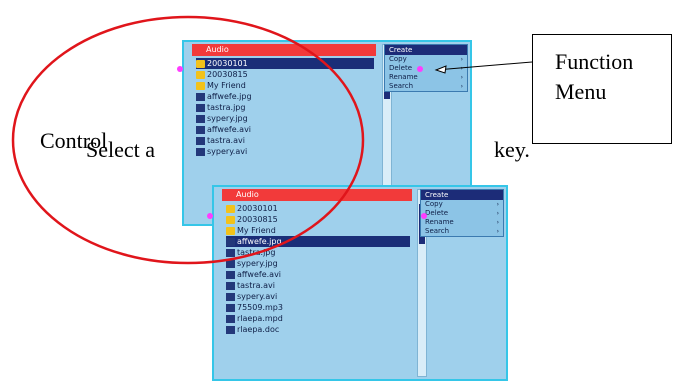 The height and width of the screenshot is (381, 686). Describe the element at coordinates (440, 69) in the screenshot. I see `callout-pointer-arrow-icon` at that location.